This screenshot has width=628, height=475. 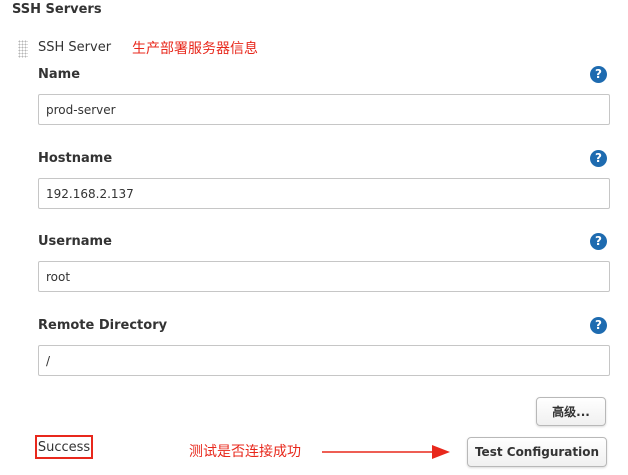 What do you see at coordinates (57, 9) in the screenshot?
I see `section-title: SSH Servers` at bounding box center [57, 9].